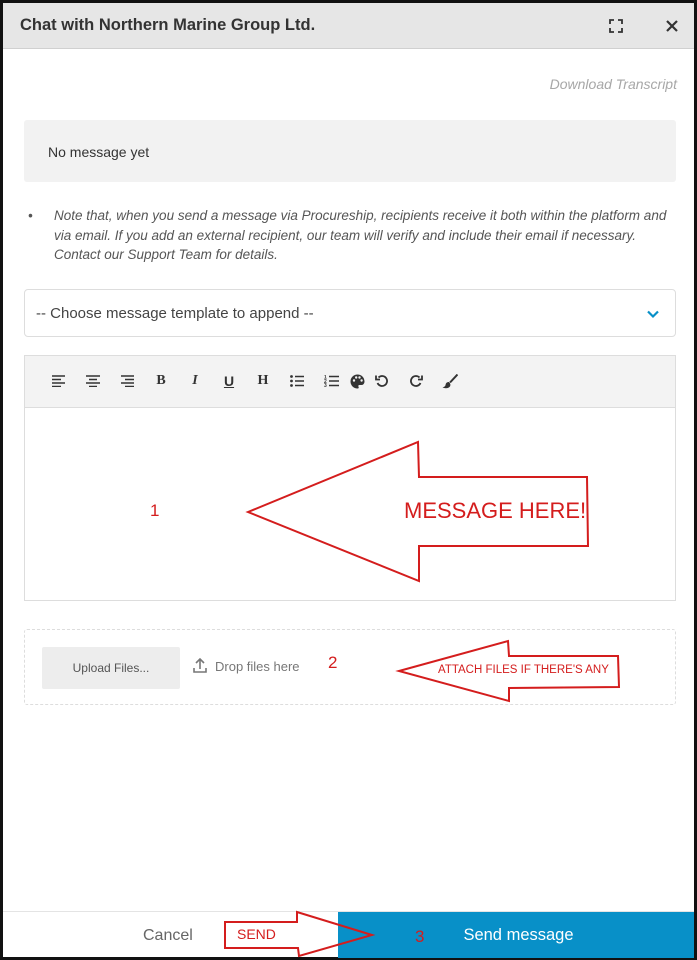  What do you see at coordinates (616, 26) in the screenshot?
I see `fullscreen-icon` at bounding box center [616, 26].